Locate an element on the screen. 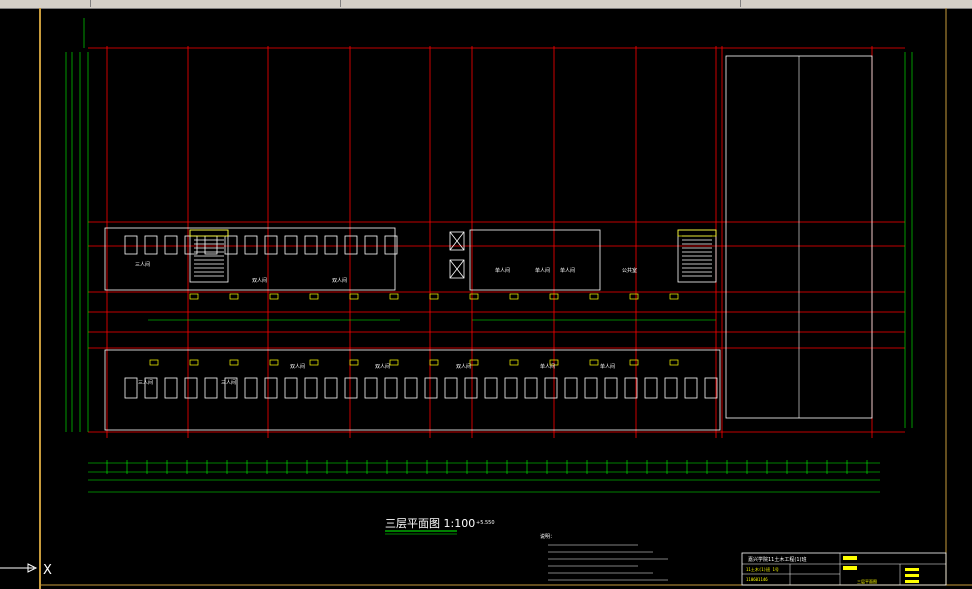 Image resolution: width=972 pixels, height=589 pixels. notes: 说明： is located at coordinates (604, 557).